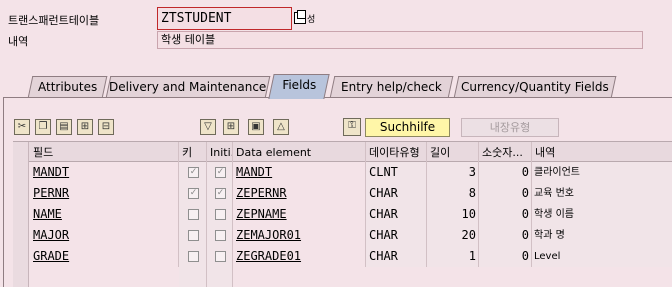 This screenshot has height=287, width=672. I want to click on cut-icon: ✂, so click(22, 127).